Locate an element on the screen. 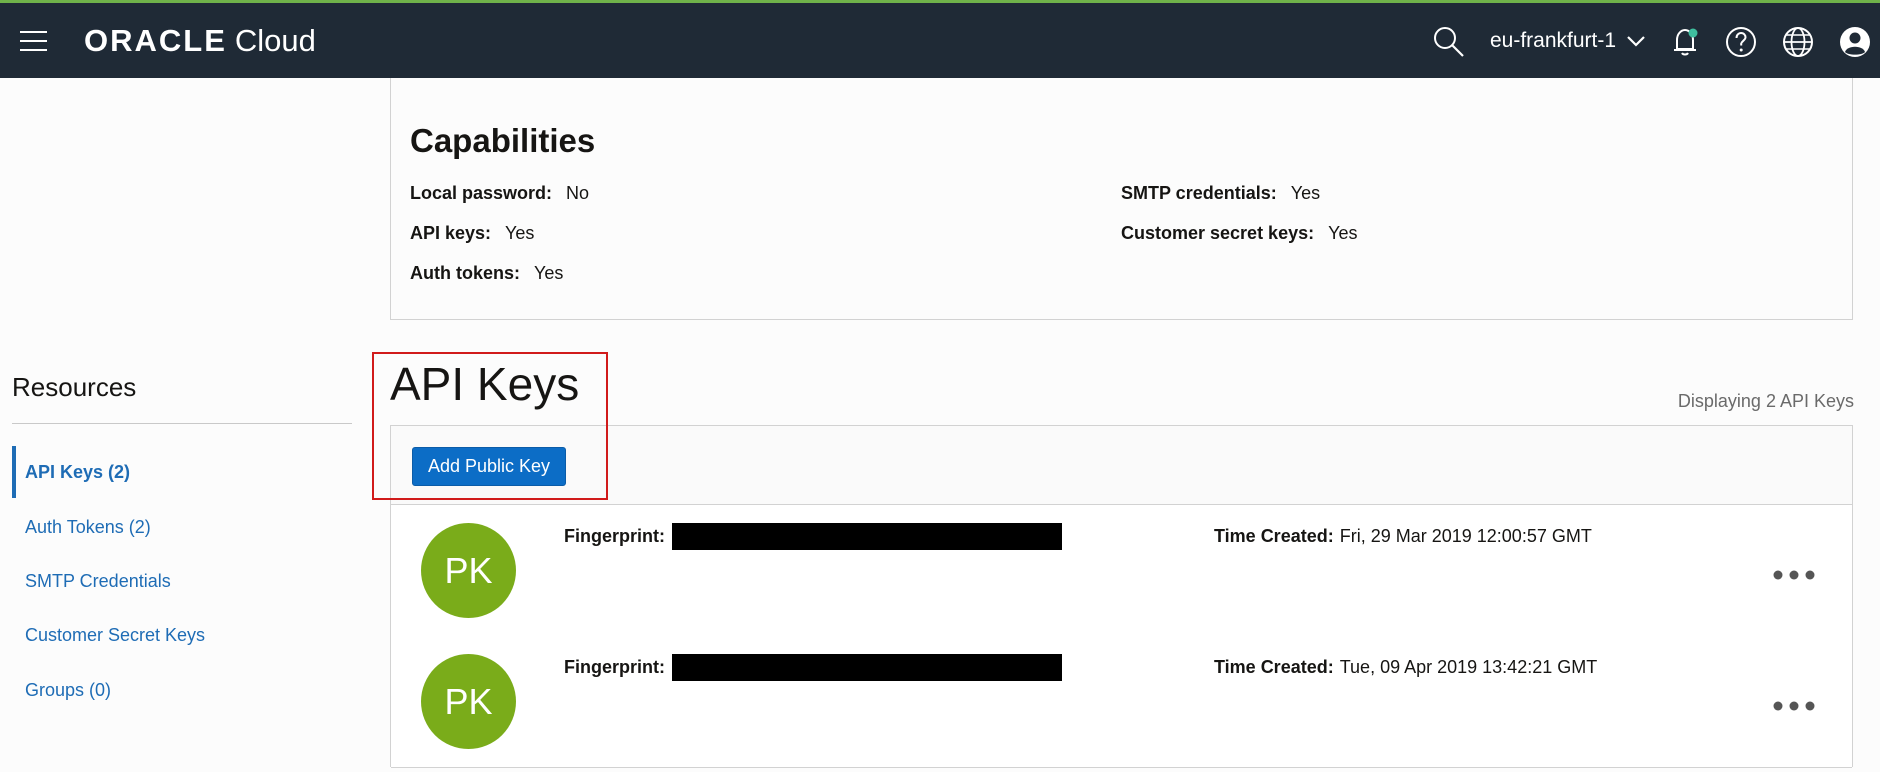  region-selector: eu-frankfurt-1 is located at coordinates (1568, 41).